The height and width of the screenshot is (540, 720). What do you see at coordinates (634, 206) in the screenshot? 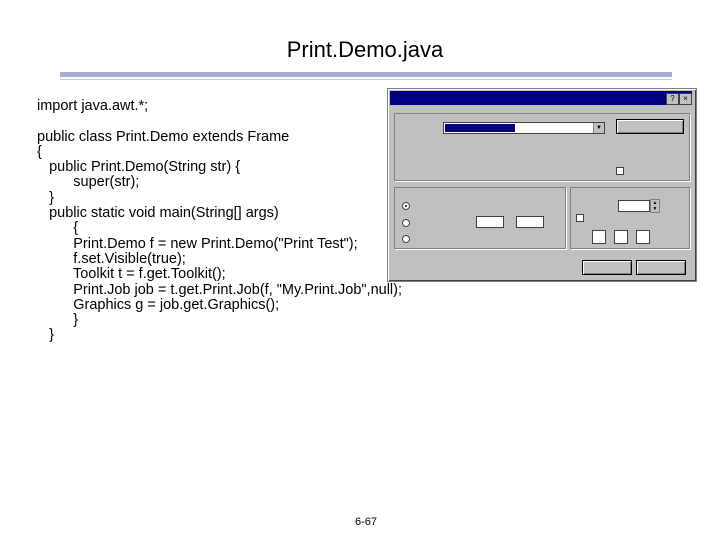
I see `copies-field` at bounding box center [634, 206].